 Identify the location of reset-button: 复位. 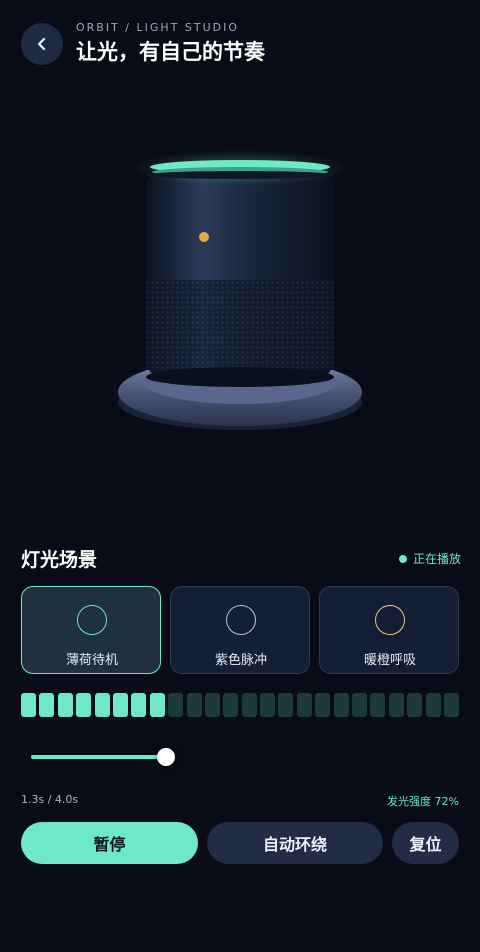
(425, 843).